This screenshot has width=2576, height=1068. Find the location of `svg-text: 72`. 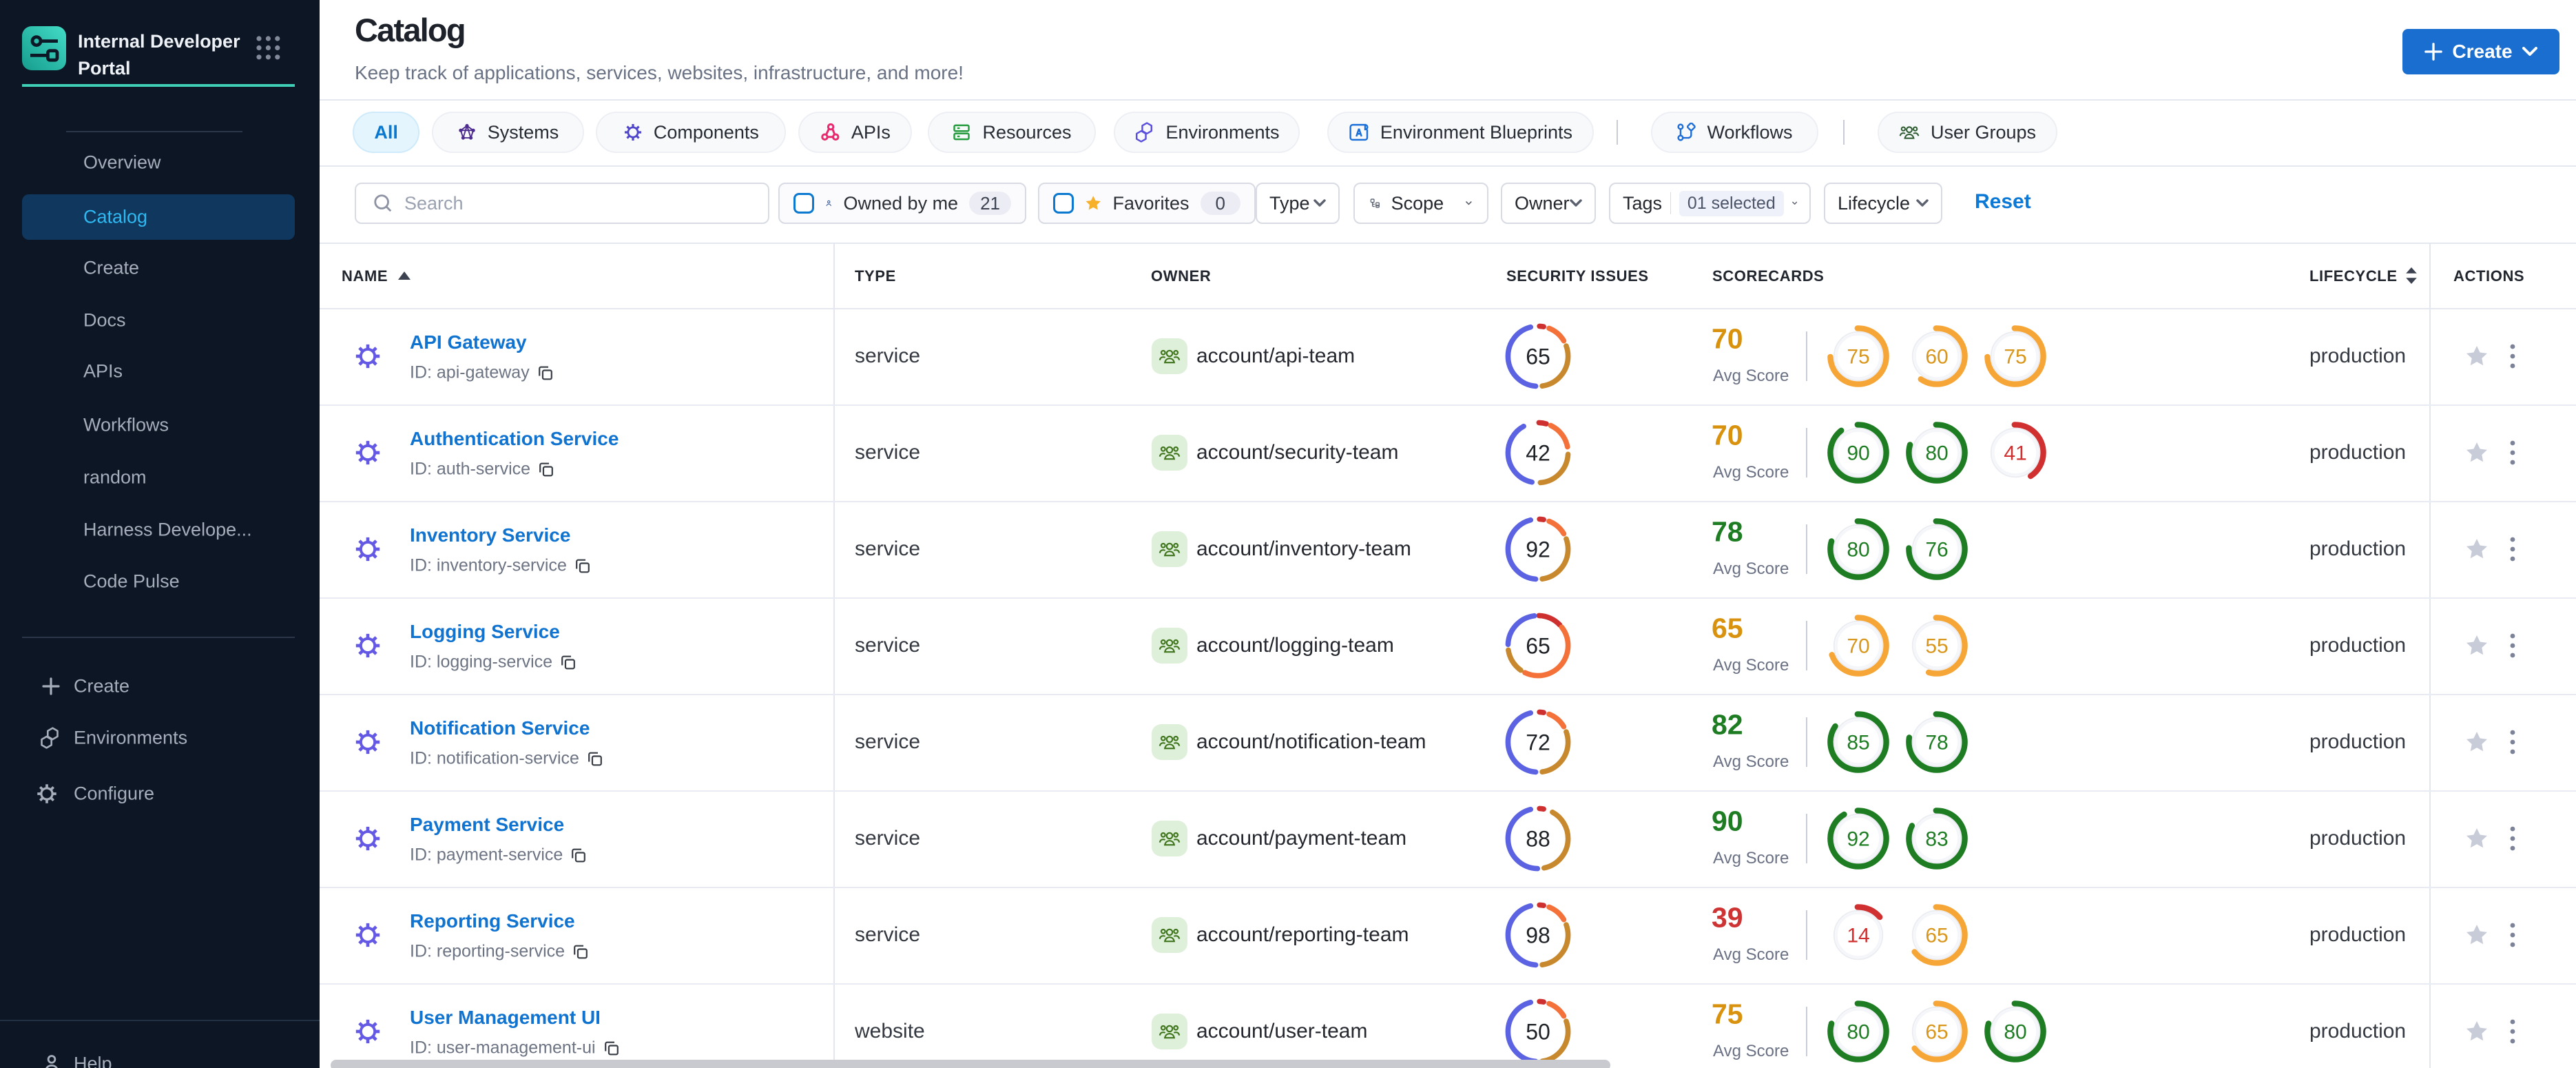

svg-text: 72 is located at coordinates (1538, 742).